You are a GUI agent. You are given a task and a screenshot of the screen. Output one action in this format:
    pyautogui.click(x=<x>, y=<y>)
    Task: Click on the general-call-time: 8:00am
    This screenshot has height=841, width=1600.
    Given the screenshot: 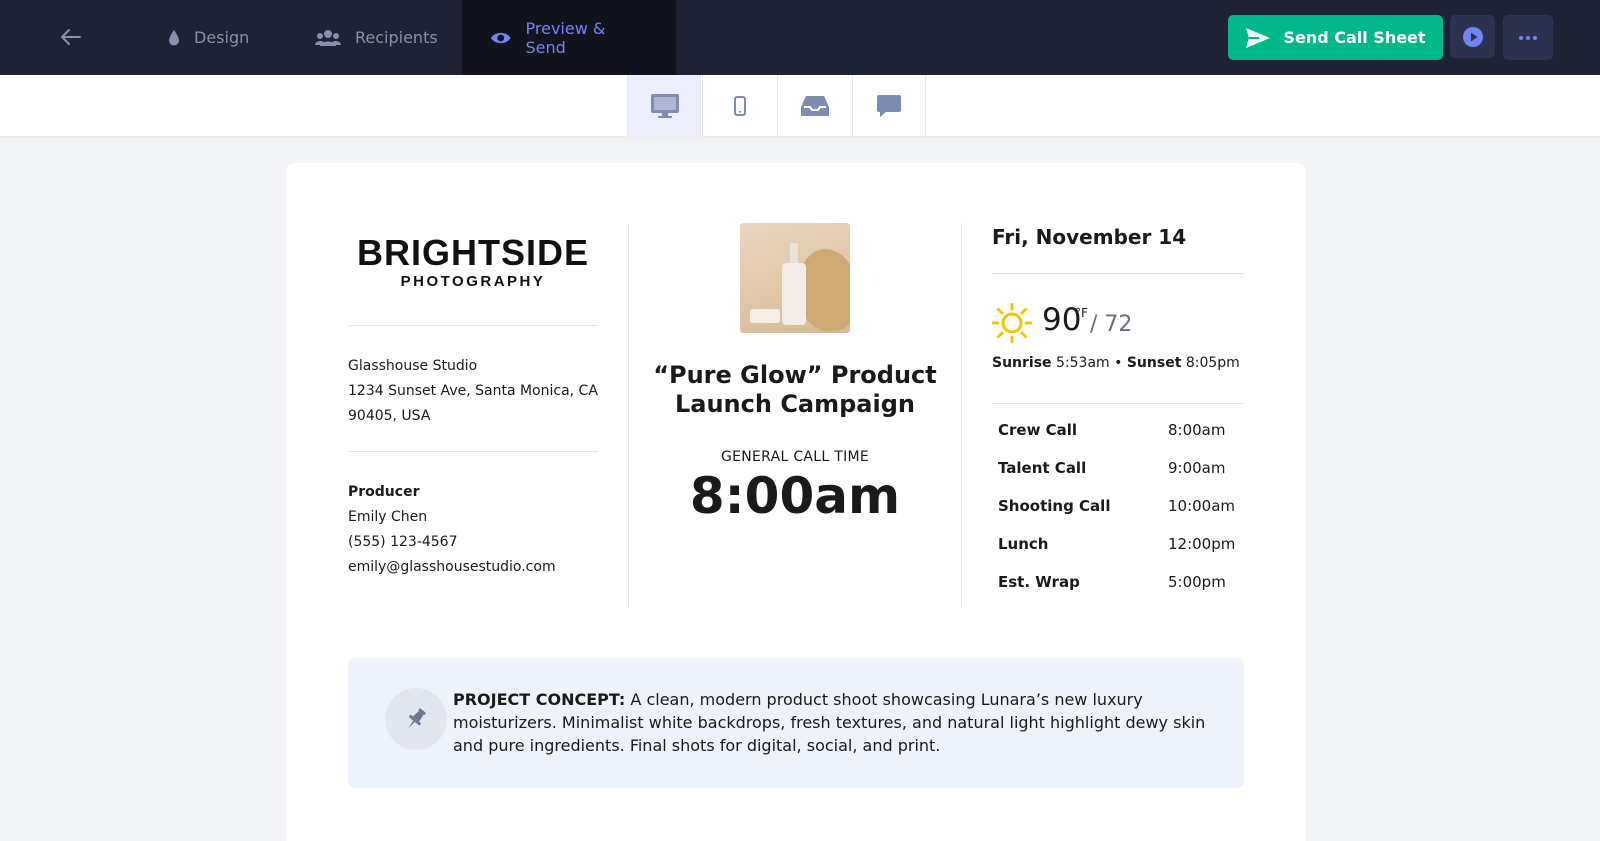 What is the action you would take?
    pyautogui.click(x=795, y=496)
    